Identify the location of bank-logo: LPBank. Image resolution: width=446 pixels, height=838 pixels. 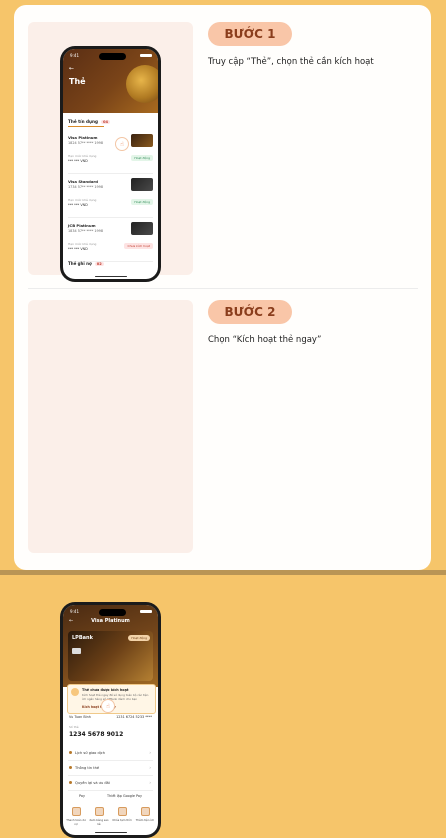
(82, 638).